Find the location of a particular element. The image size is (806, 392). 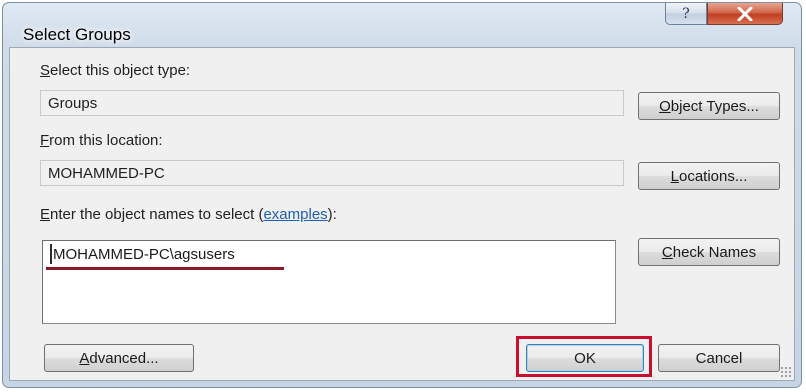

dialog-title: Select Groups is located at coordinates (77, 34).